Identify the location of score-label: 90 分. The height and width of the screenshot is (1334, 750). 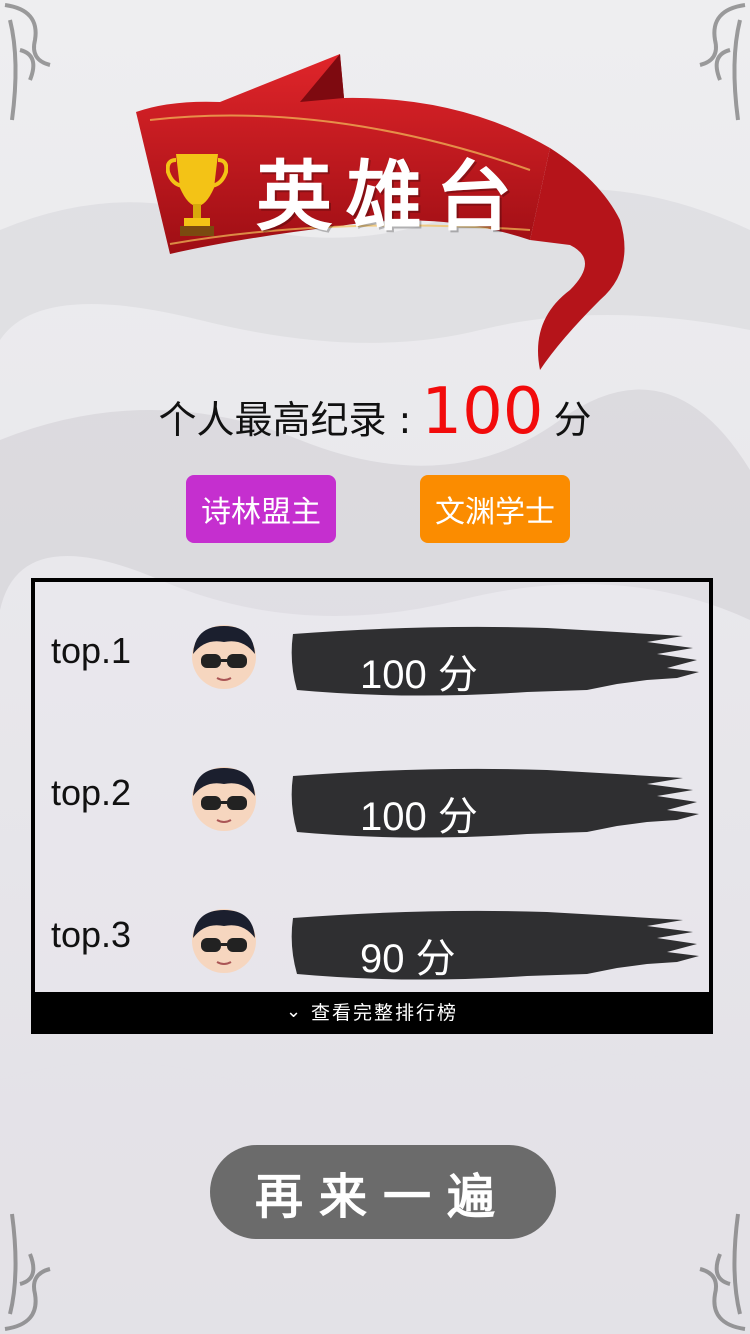
(408, 959).